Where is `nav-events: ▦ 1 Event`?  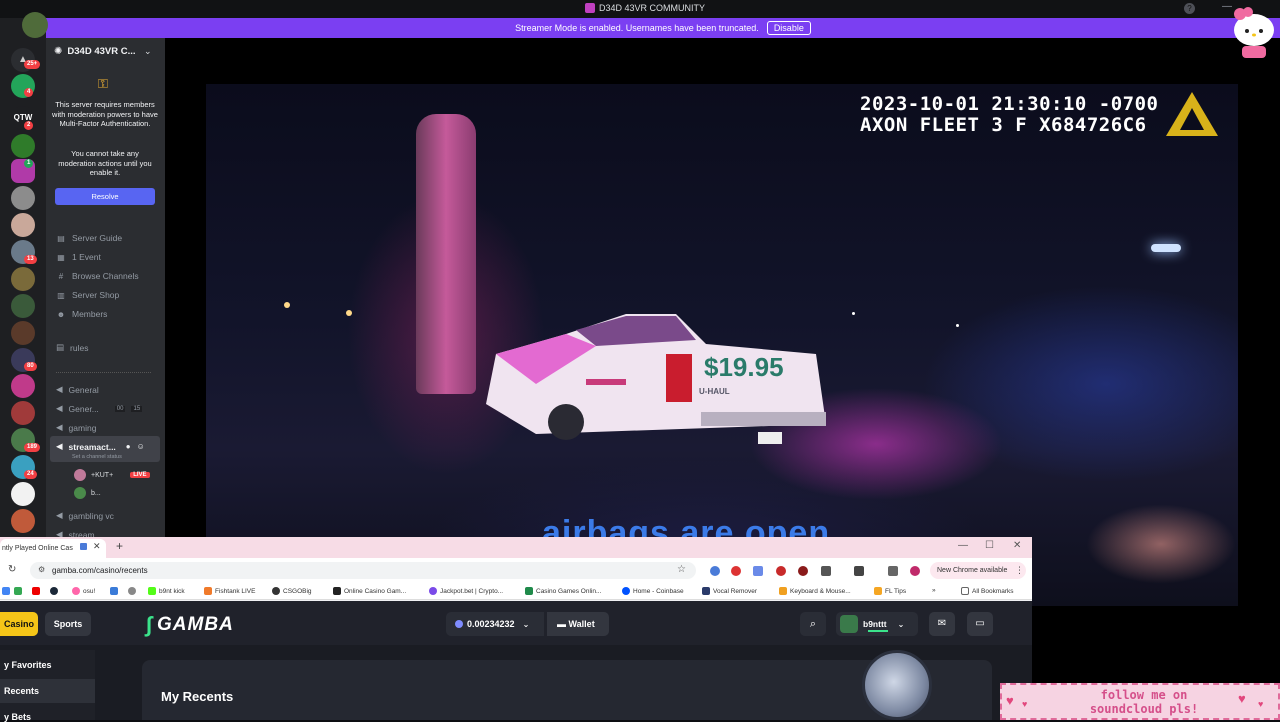 nav-events: ▦ 1 Event is located at coordinates (78, 257).